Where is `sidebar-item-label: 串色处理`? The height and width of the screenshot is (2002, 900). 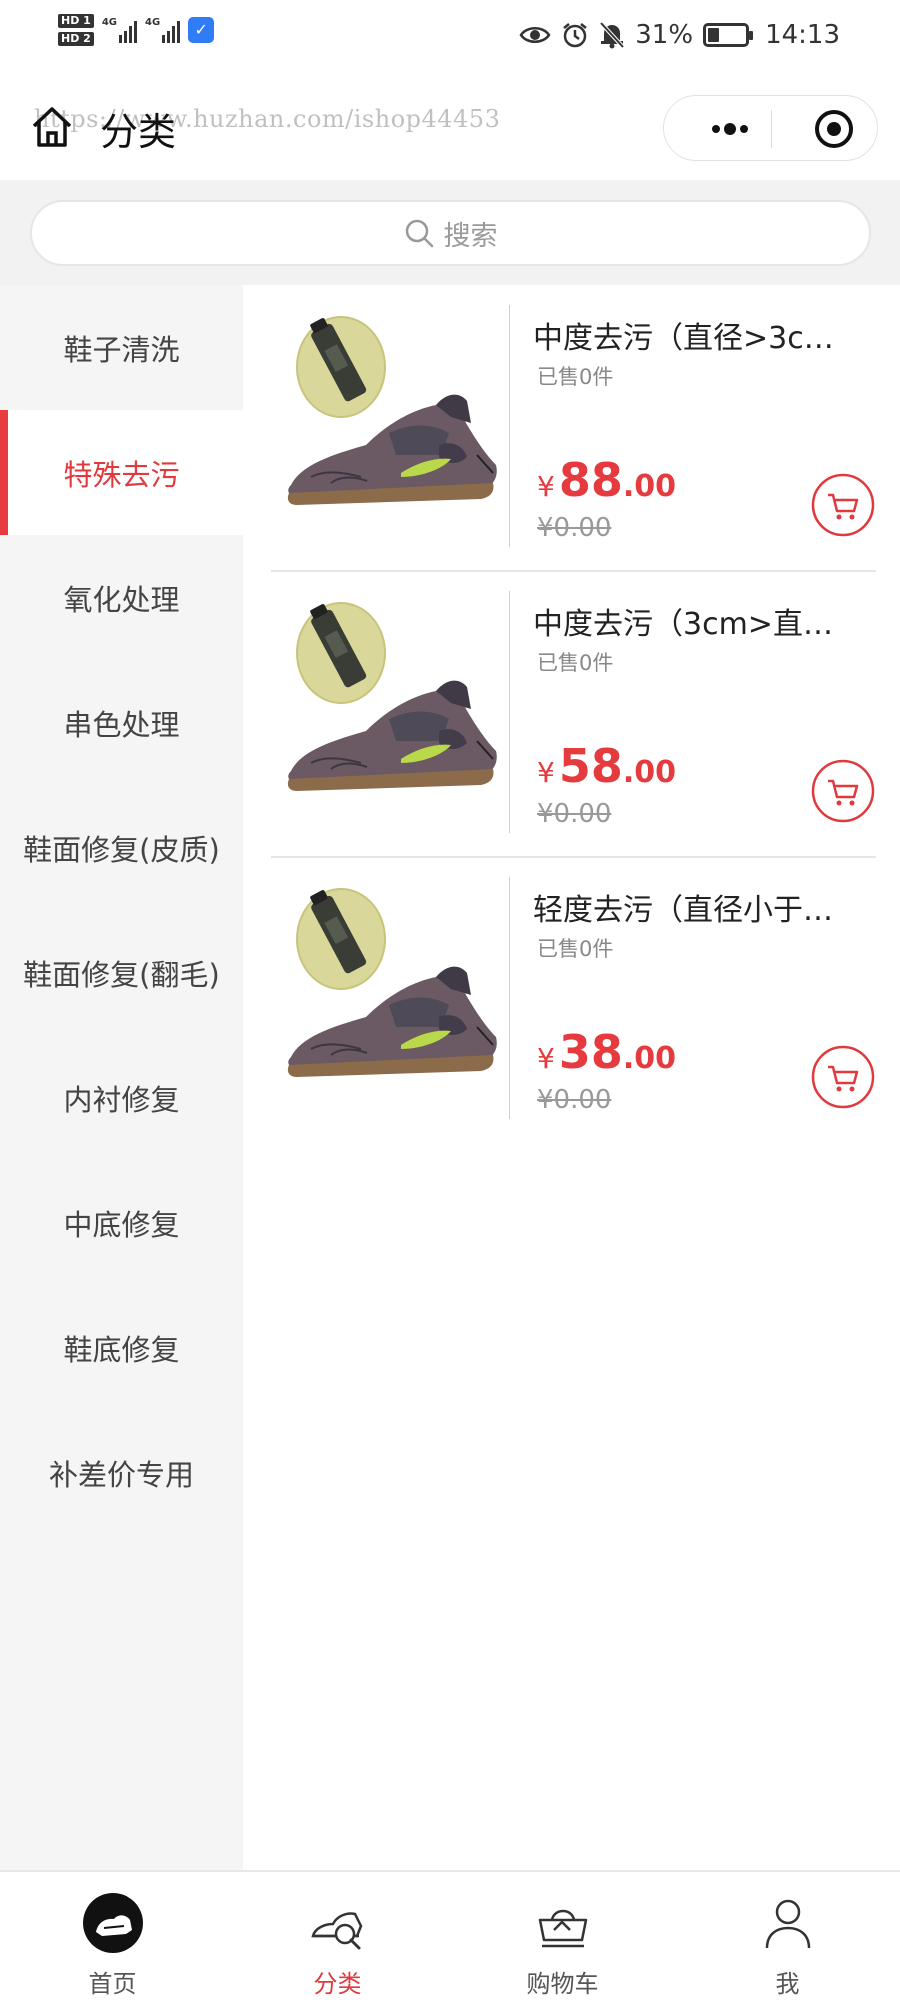 sidebar-item-label: 串色处理 is located at coordinates (121, 724).